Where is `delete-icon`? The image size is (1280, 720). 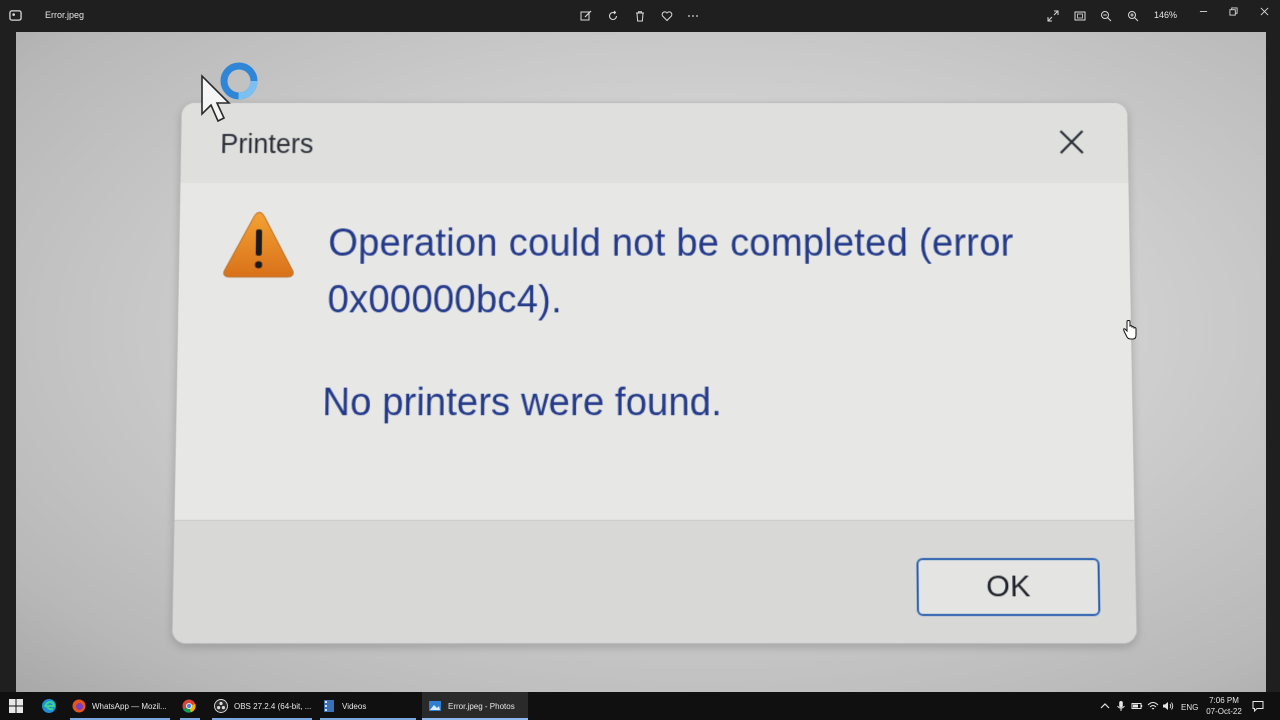
delete-icon is located at coordinates (640, 16).